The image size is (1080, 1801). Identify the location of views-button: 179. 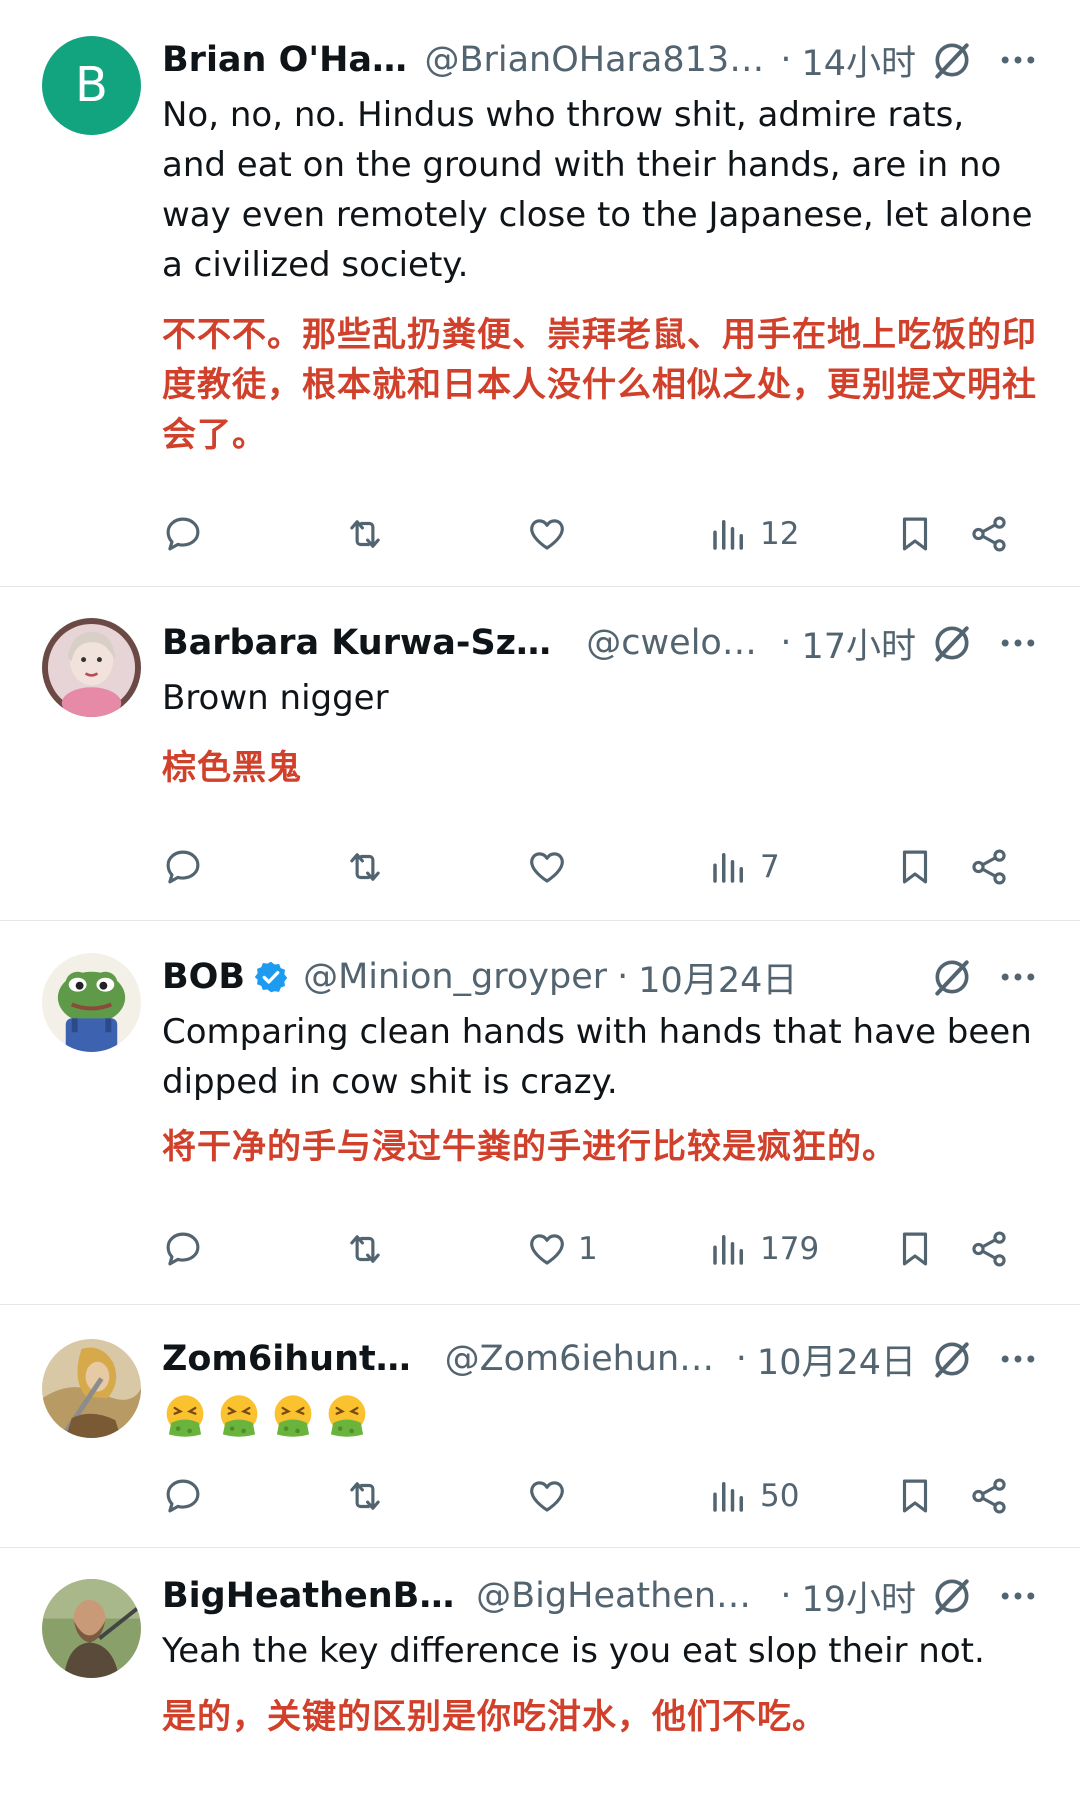
(763, 1249).